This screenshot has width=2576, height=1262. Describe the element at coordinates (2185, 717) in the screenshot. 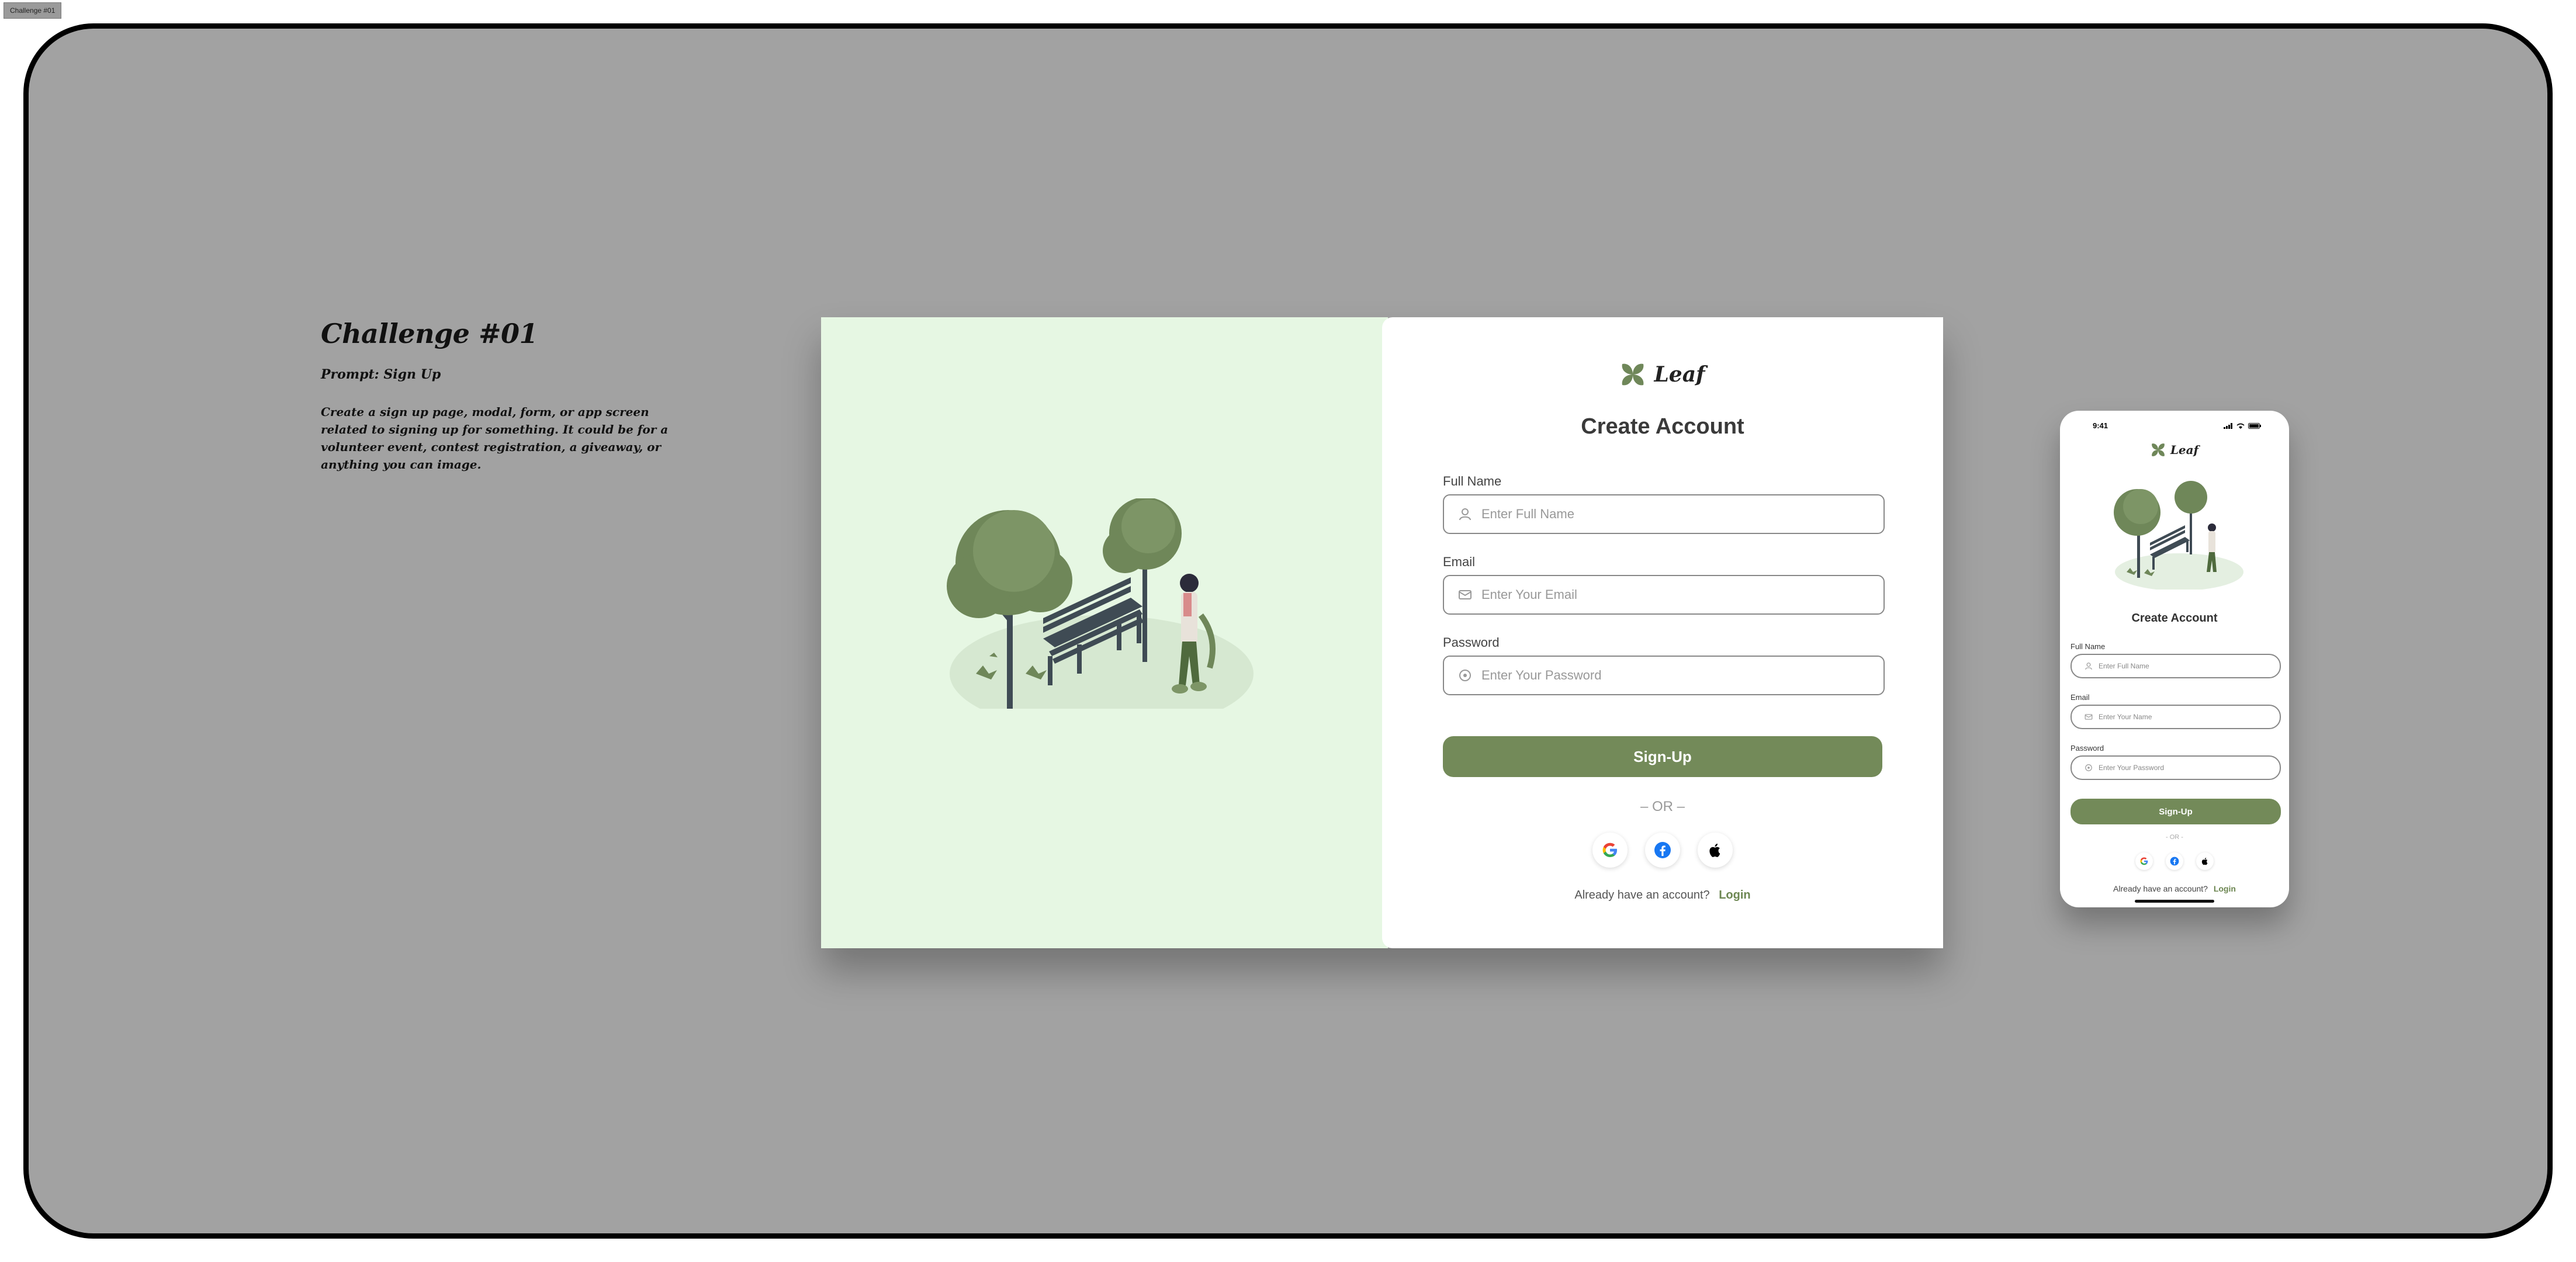

I see `mobile-email-input` at that location.